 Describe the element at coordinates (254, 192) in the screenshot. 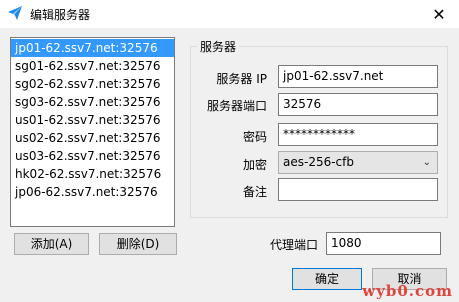

I see `remark-label: 备注` at that location.